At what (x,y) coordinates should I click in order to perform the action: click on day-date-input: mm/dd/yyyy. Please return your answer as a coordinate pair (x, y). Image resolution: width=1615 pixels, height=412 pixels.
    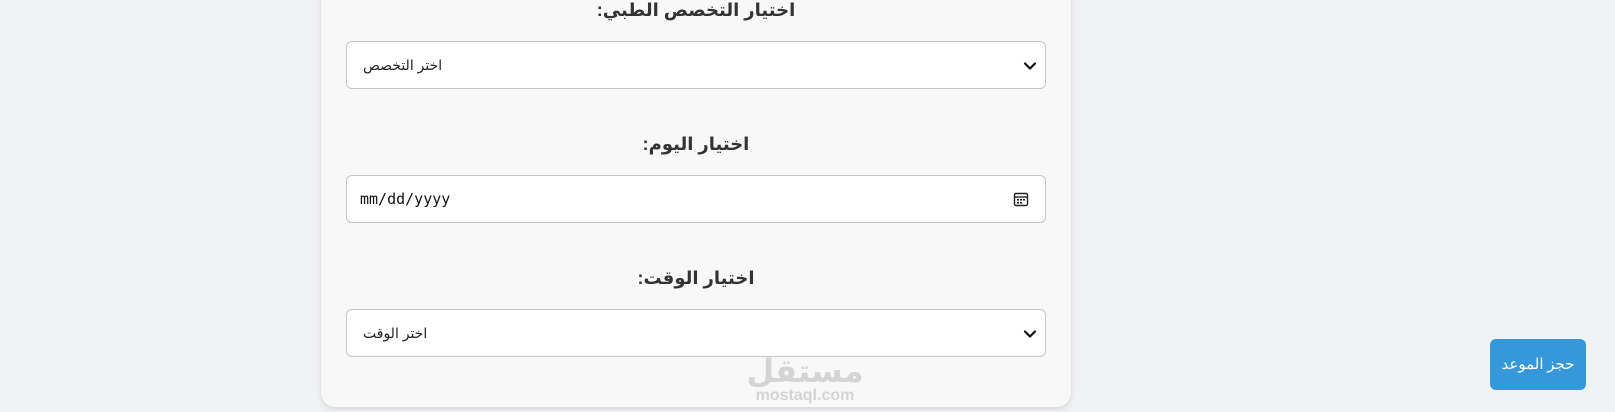
    Looking at the image, I should click on (696, 199).